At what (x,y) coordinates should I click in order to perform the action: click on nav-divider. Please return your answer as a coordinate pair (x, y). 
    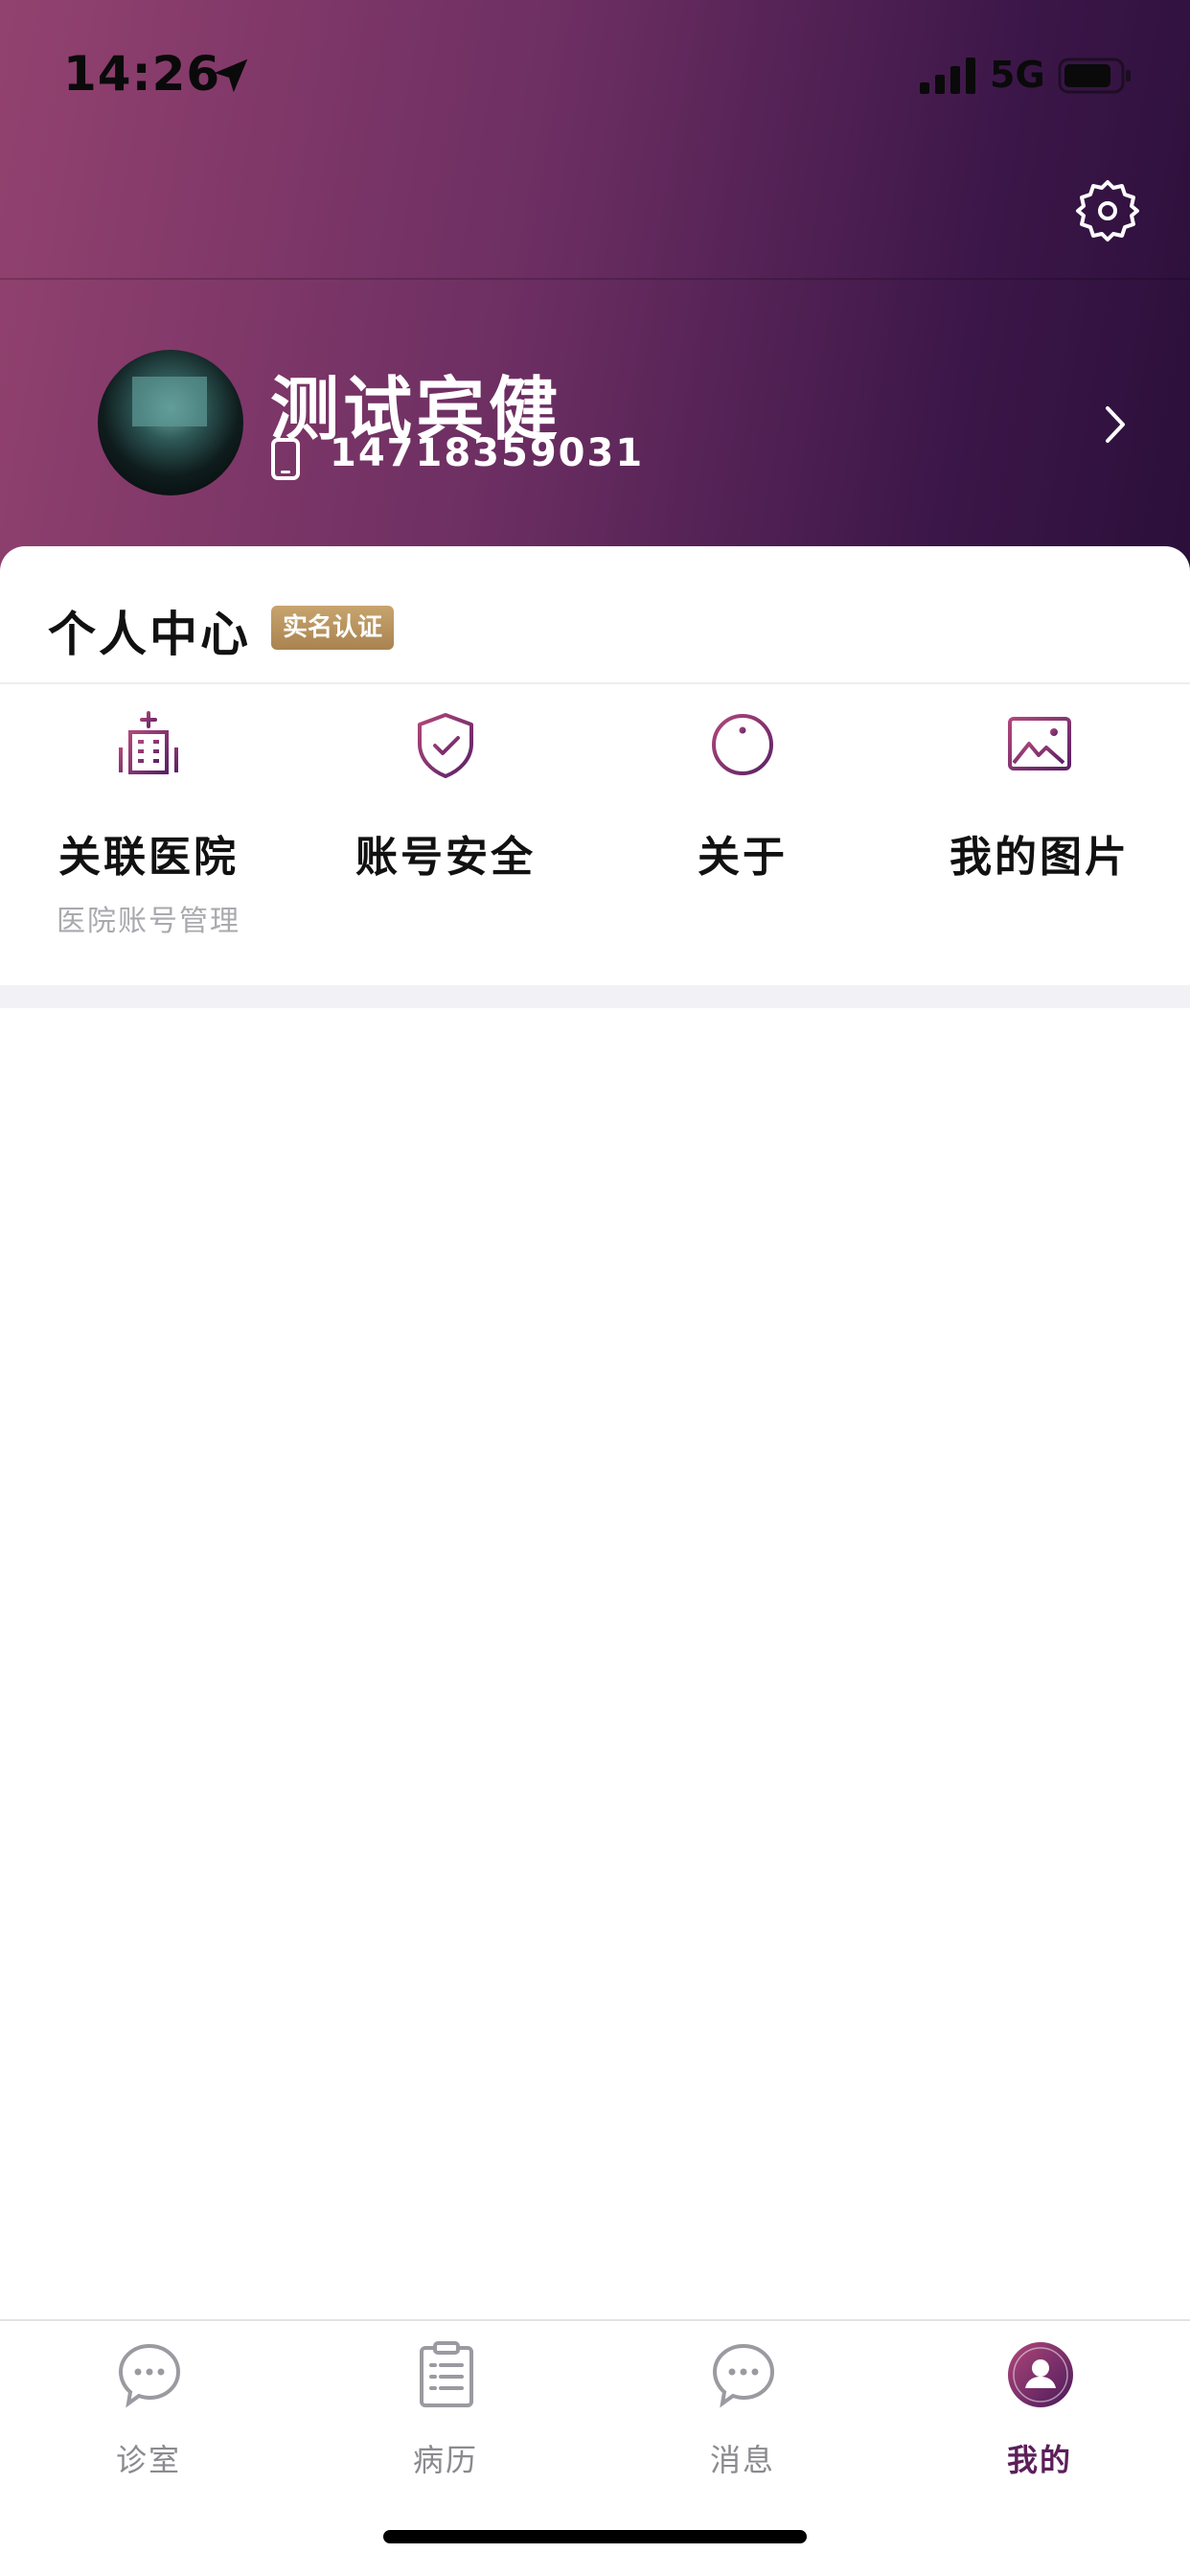
    Looking at the image, I should click on (595, 279).